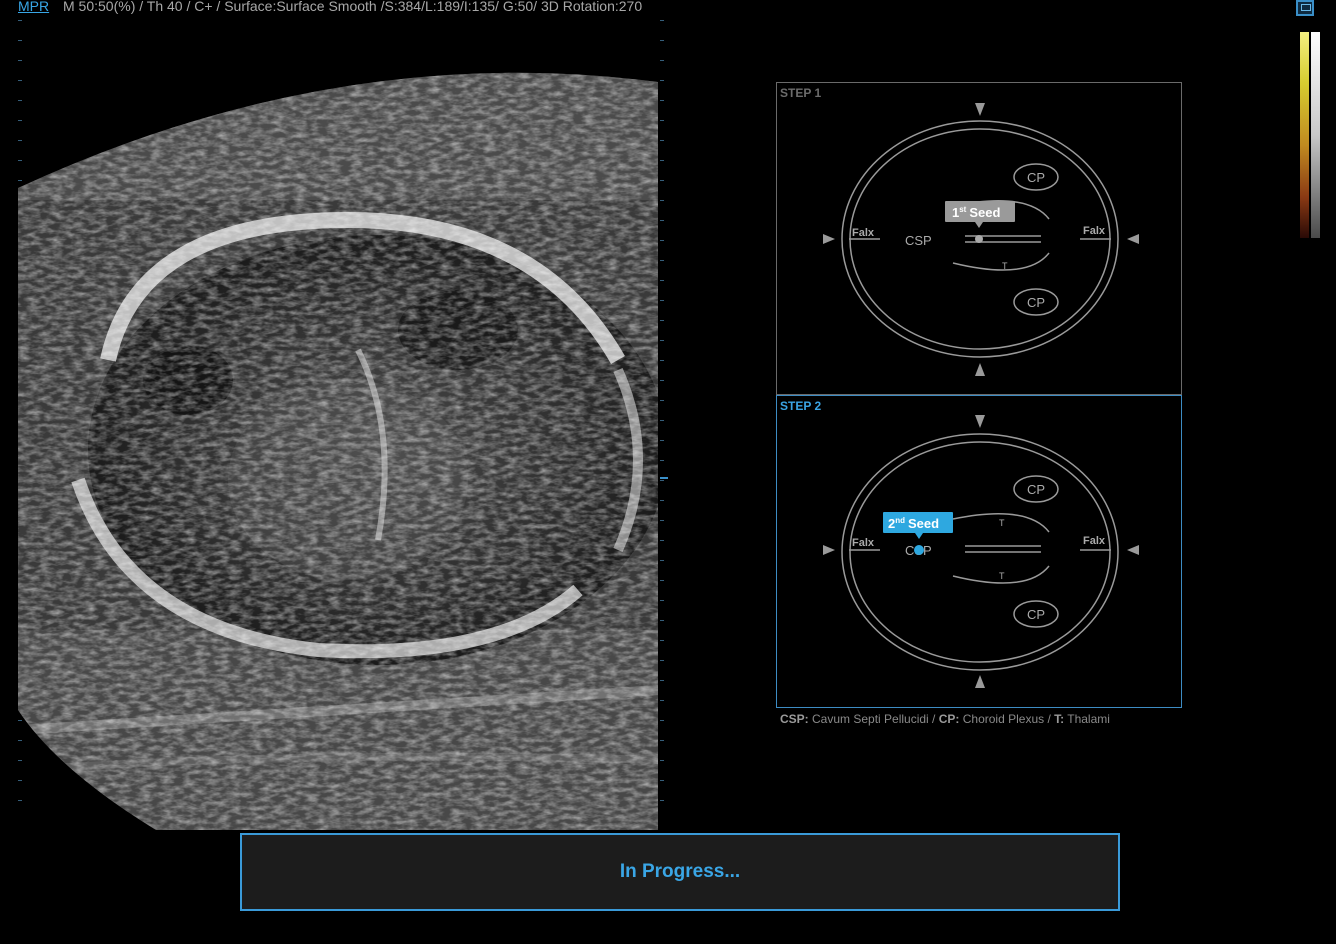  What do you see at coordinates (979, 551) in the screenshot?
I see `step2-guide-panel: STEP 2 CP CP CSP Falx Falx T T` at bounding box center [979, 551].